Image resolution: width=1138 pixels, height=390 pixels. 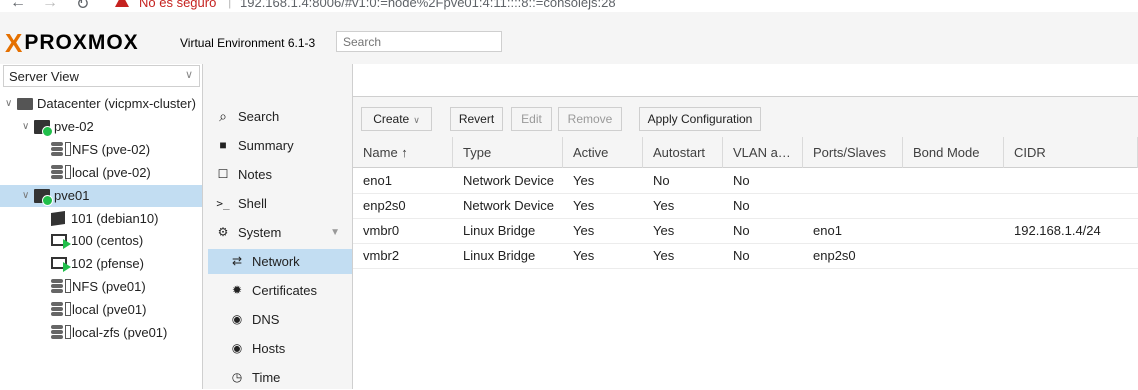 I want to click on tree-node-label: NFS (pve-02), so click(x=111, y=149).